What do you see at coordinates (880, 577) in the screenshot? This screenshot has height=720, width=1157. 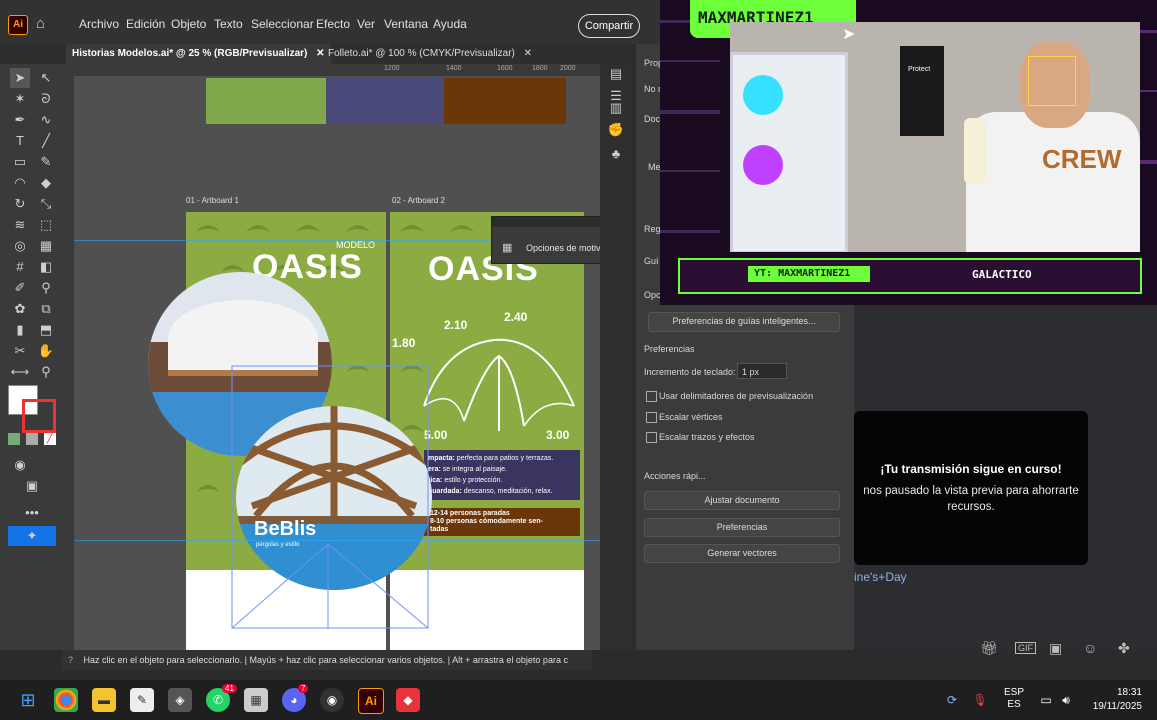 I see `link-text: ine's+Day` at bounding box center [880, 577].